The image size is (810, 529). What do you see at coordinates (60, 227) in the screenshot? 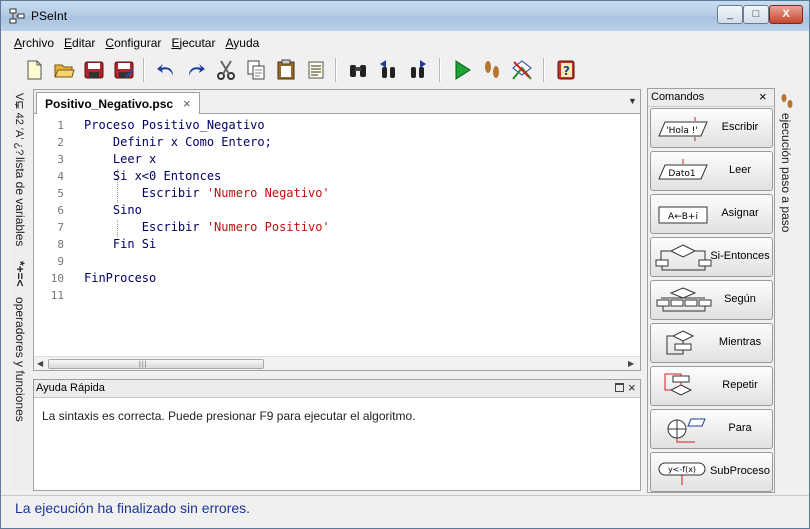
I see `line-number: 7` at bounding box center [60, 227].